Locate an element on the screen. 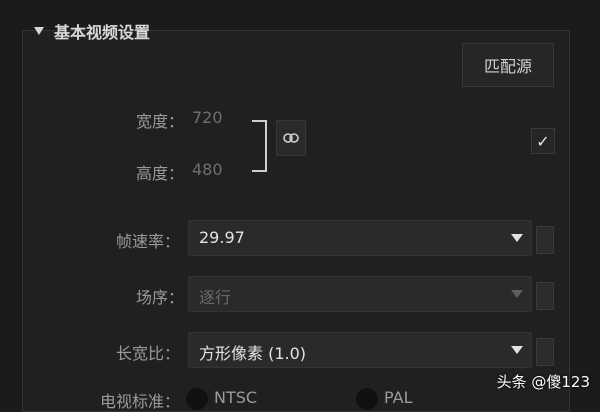  collapse-triangle-icon is located at coordinates (39, 31).